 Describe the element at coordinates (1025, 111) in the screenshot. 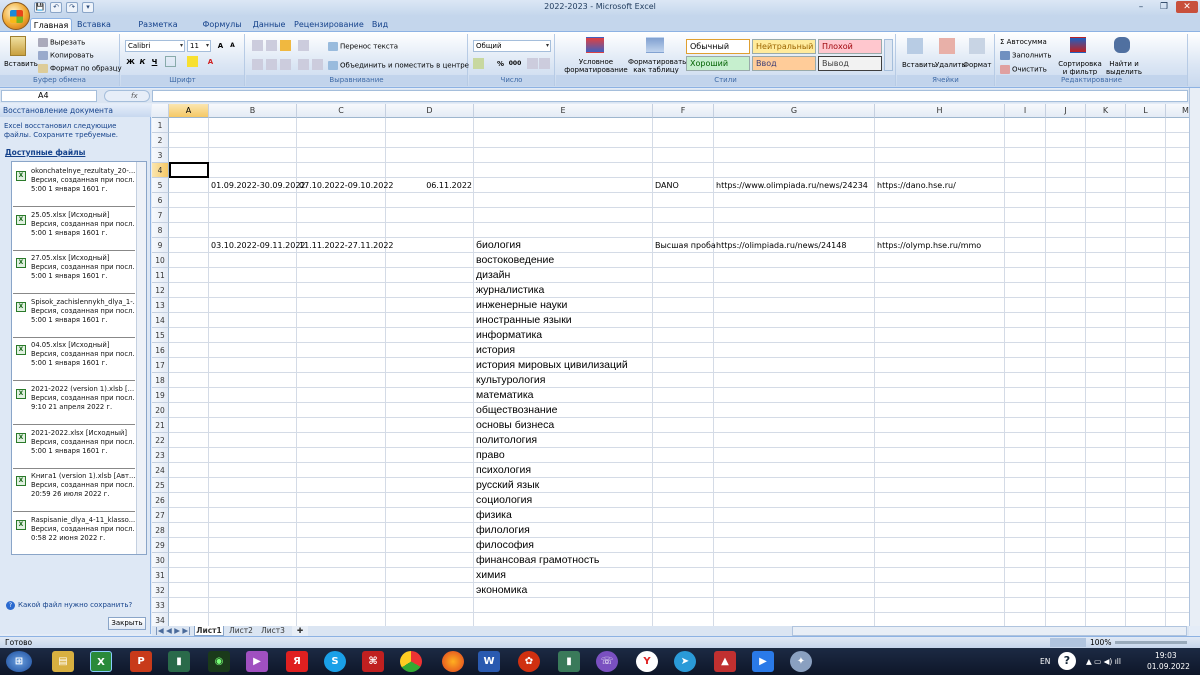

I see `column-header: I` at that location.